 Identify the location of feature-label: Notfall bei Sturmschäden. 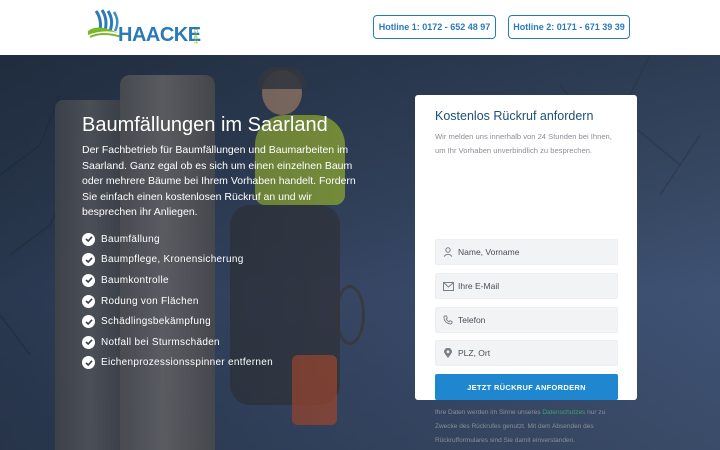
(160, 342).